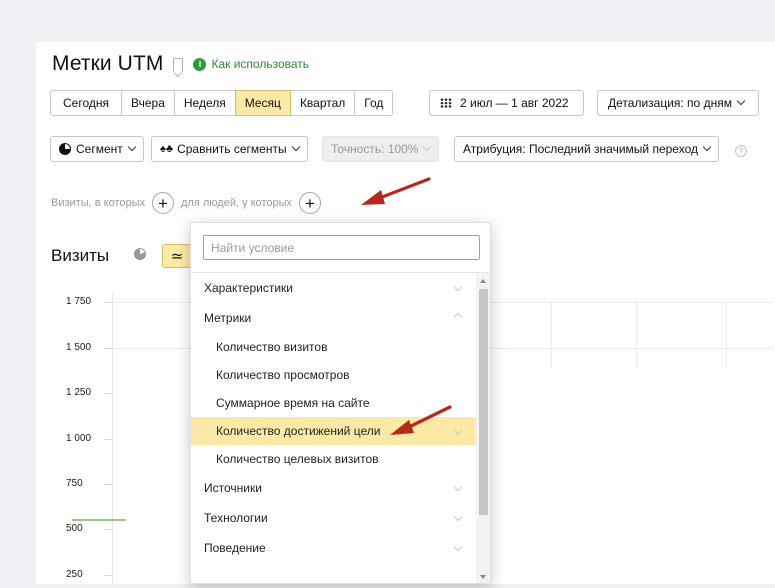  What do you see at coordinates (262, 103) in the screenshot?
I see `period-3: Месяц` at bounding box center [262, 103].